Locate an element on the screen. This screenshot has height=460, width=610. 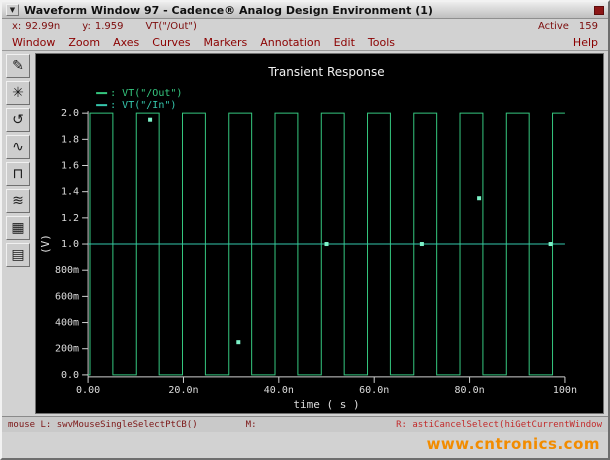
refresh-icon: ↺ is located at coordinates (18, 120).